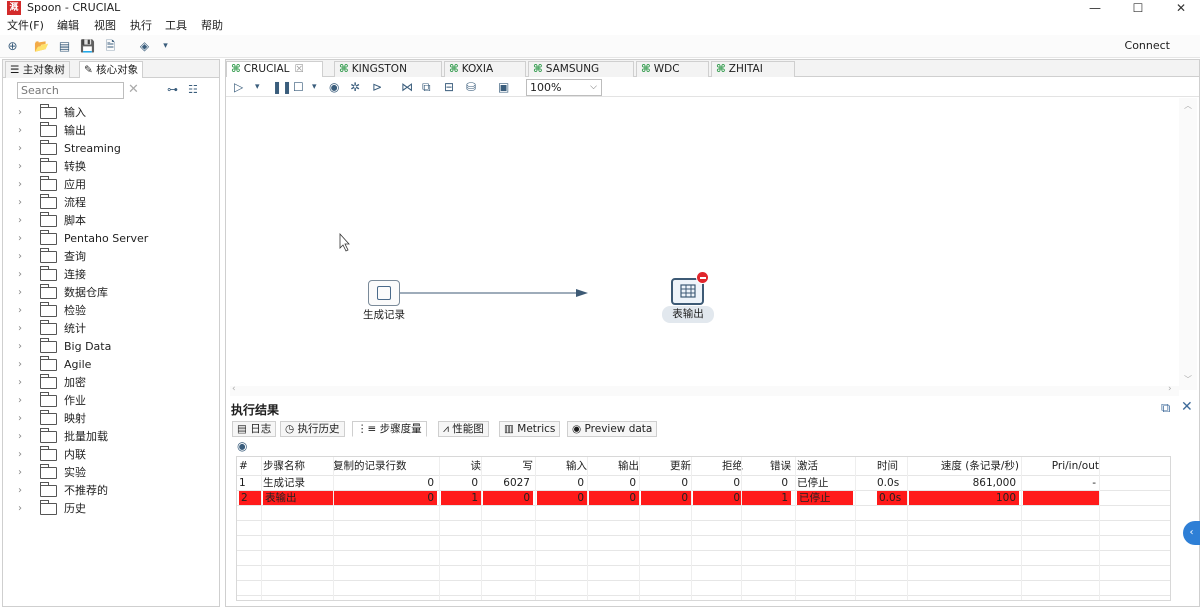  Describe the element at coordinates (111, 491) in the screenshot. I see `tree-item-deprecated: › 不推荐的` at that location.